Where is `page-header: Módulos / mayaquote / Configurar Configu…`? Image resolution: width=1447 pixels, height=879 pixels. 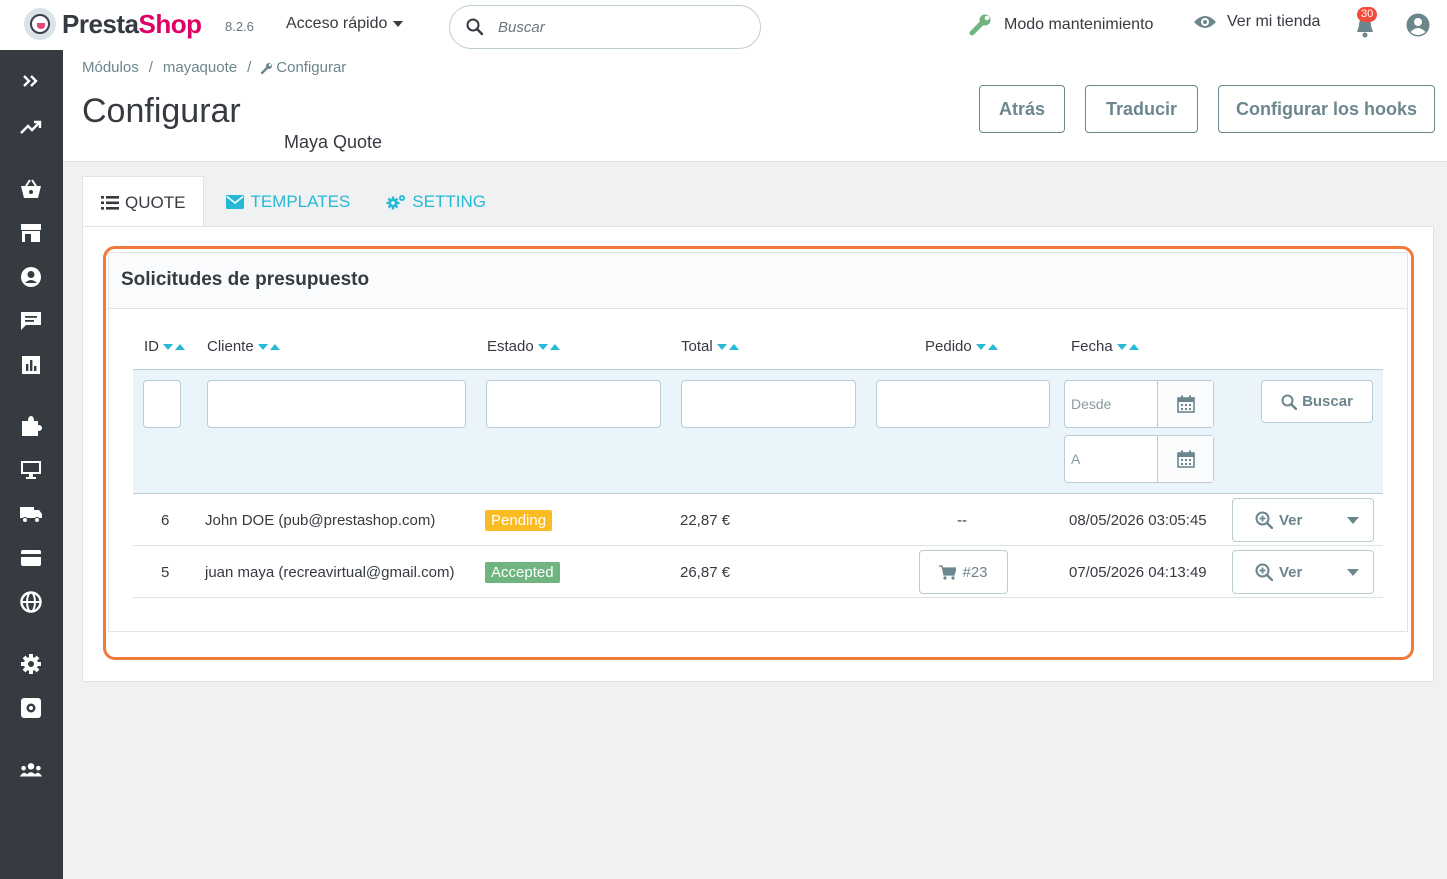 page-header: Módulos / mayaquote / Configurar Configu… is located at coordinates (755, 106).